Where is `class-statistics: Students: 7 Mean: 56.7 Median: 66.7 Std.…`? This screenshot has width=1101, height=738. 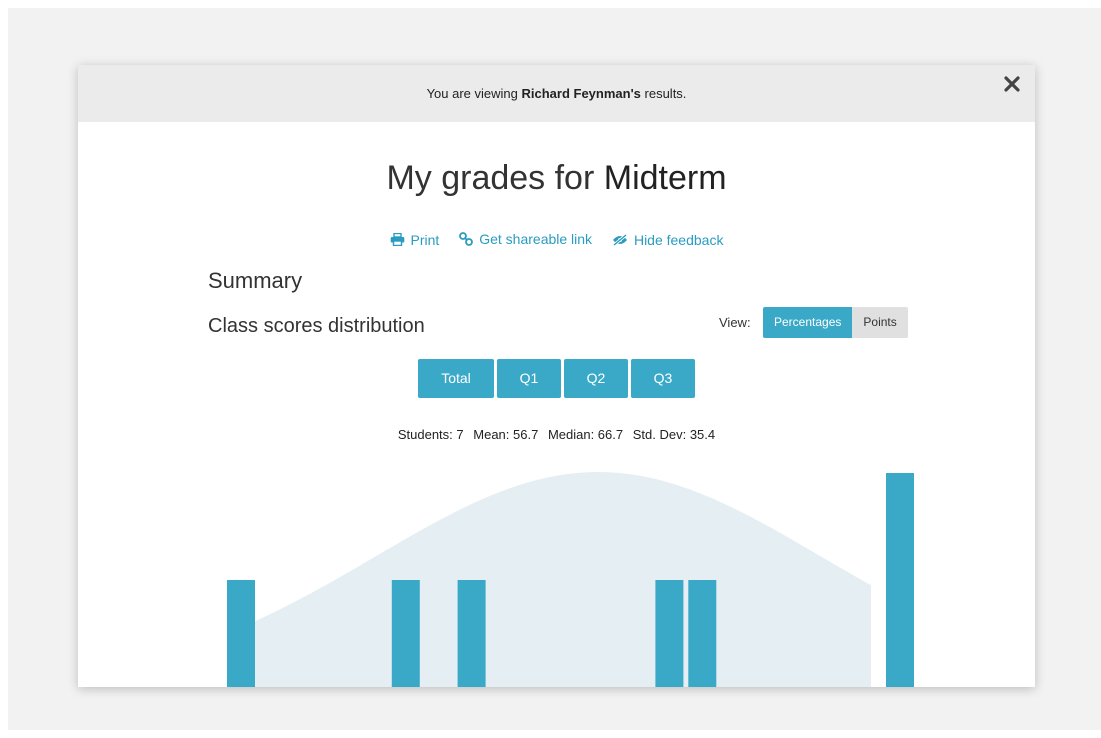 class-statistics: Students: 7 Mean: 56.7 Median: 66.7 Std.… is located at coordinates (556, 434).